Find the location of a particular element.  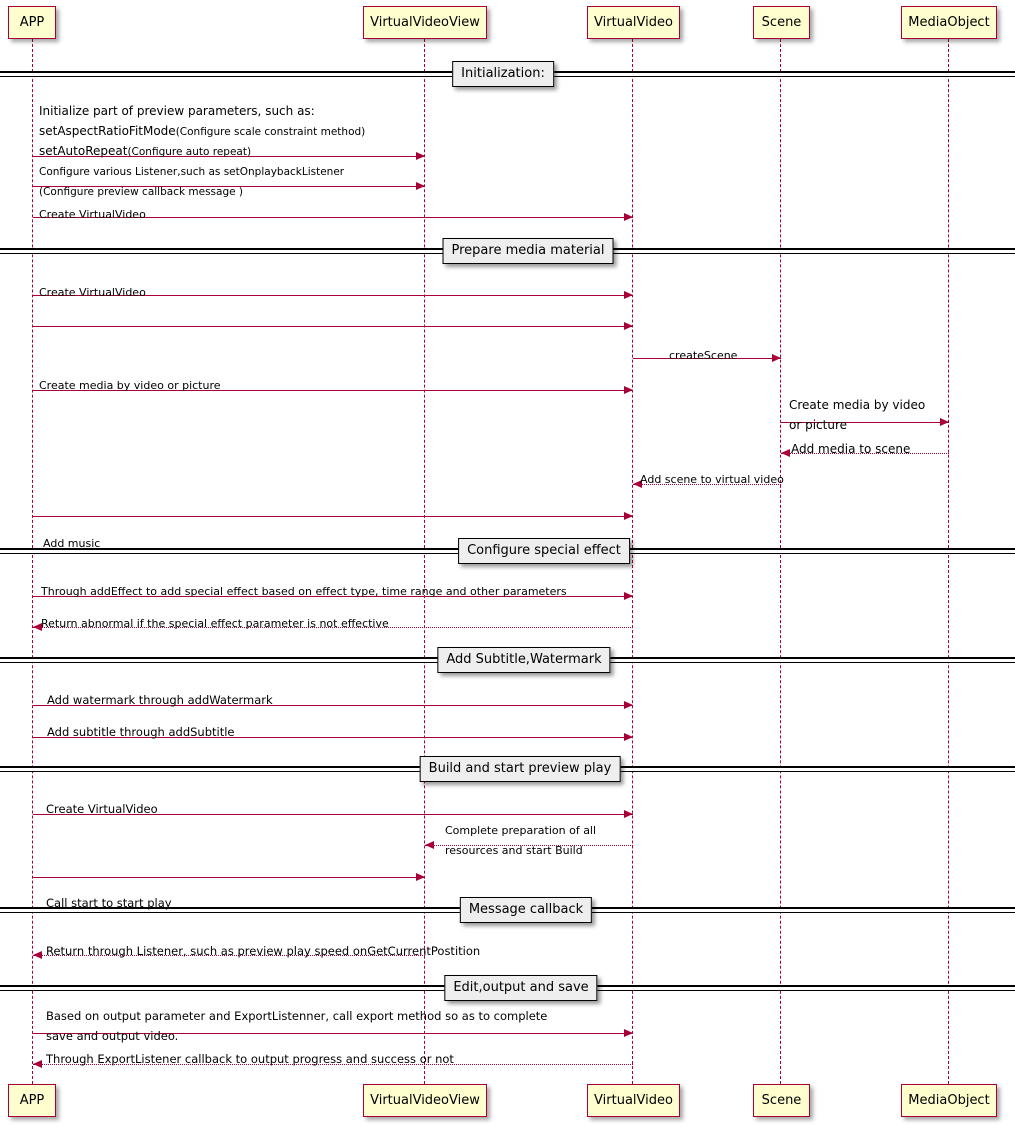

message-label-m8: Create media by video or picture is located at coordinates (857, 414).